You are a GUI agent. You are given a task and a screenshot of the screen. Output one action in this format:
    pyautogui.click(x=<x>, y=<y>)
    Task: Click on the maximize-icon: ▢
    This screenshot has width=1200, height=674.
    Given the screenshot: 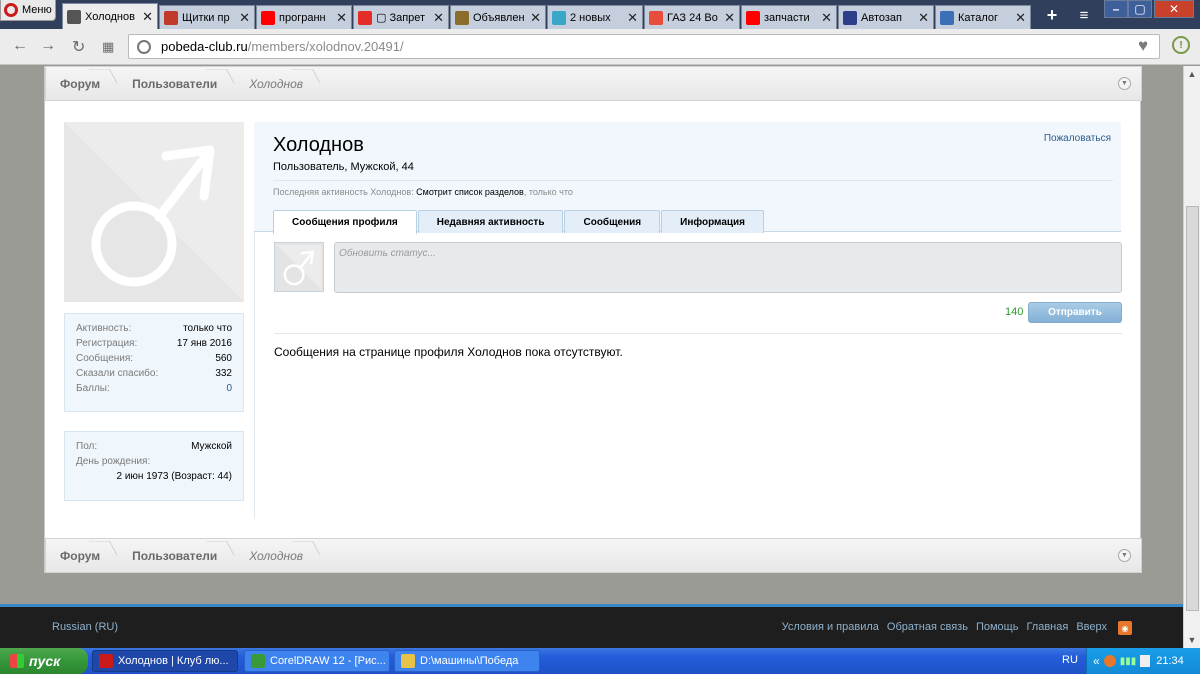 What is the action you would take?
    pyautogui.click(x=1140, y=9)
    